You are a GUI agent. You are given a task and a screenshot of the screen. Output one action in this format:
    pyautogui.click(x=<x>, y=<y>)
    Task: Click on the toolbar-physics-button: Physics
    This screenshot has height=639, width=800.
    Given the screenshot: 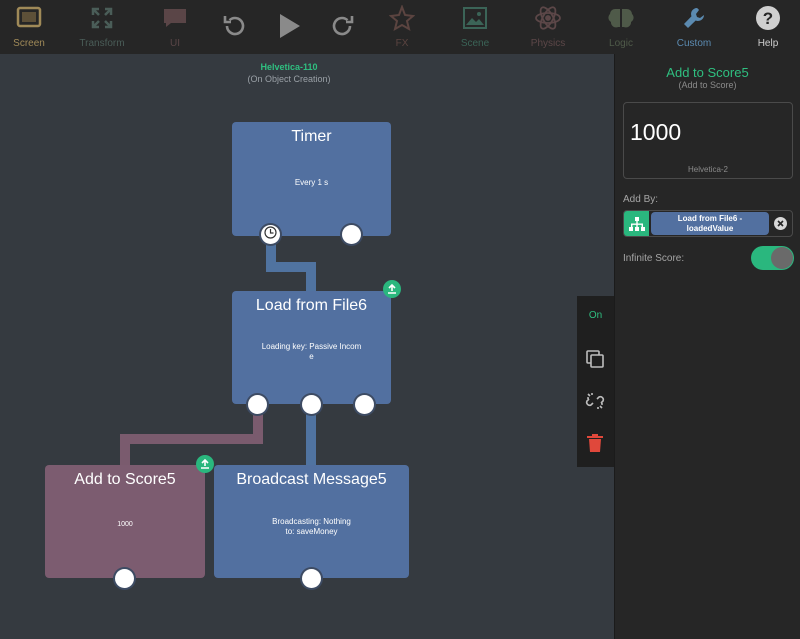 What is the action you would take?
    pyautogui.click(x=548, y=27)
    